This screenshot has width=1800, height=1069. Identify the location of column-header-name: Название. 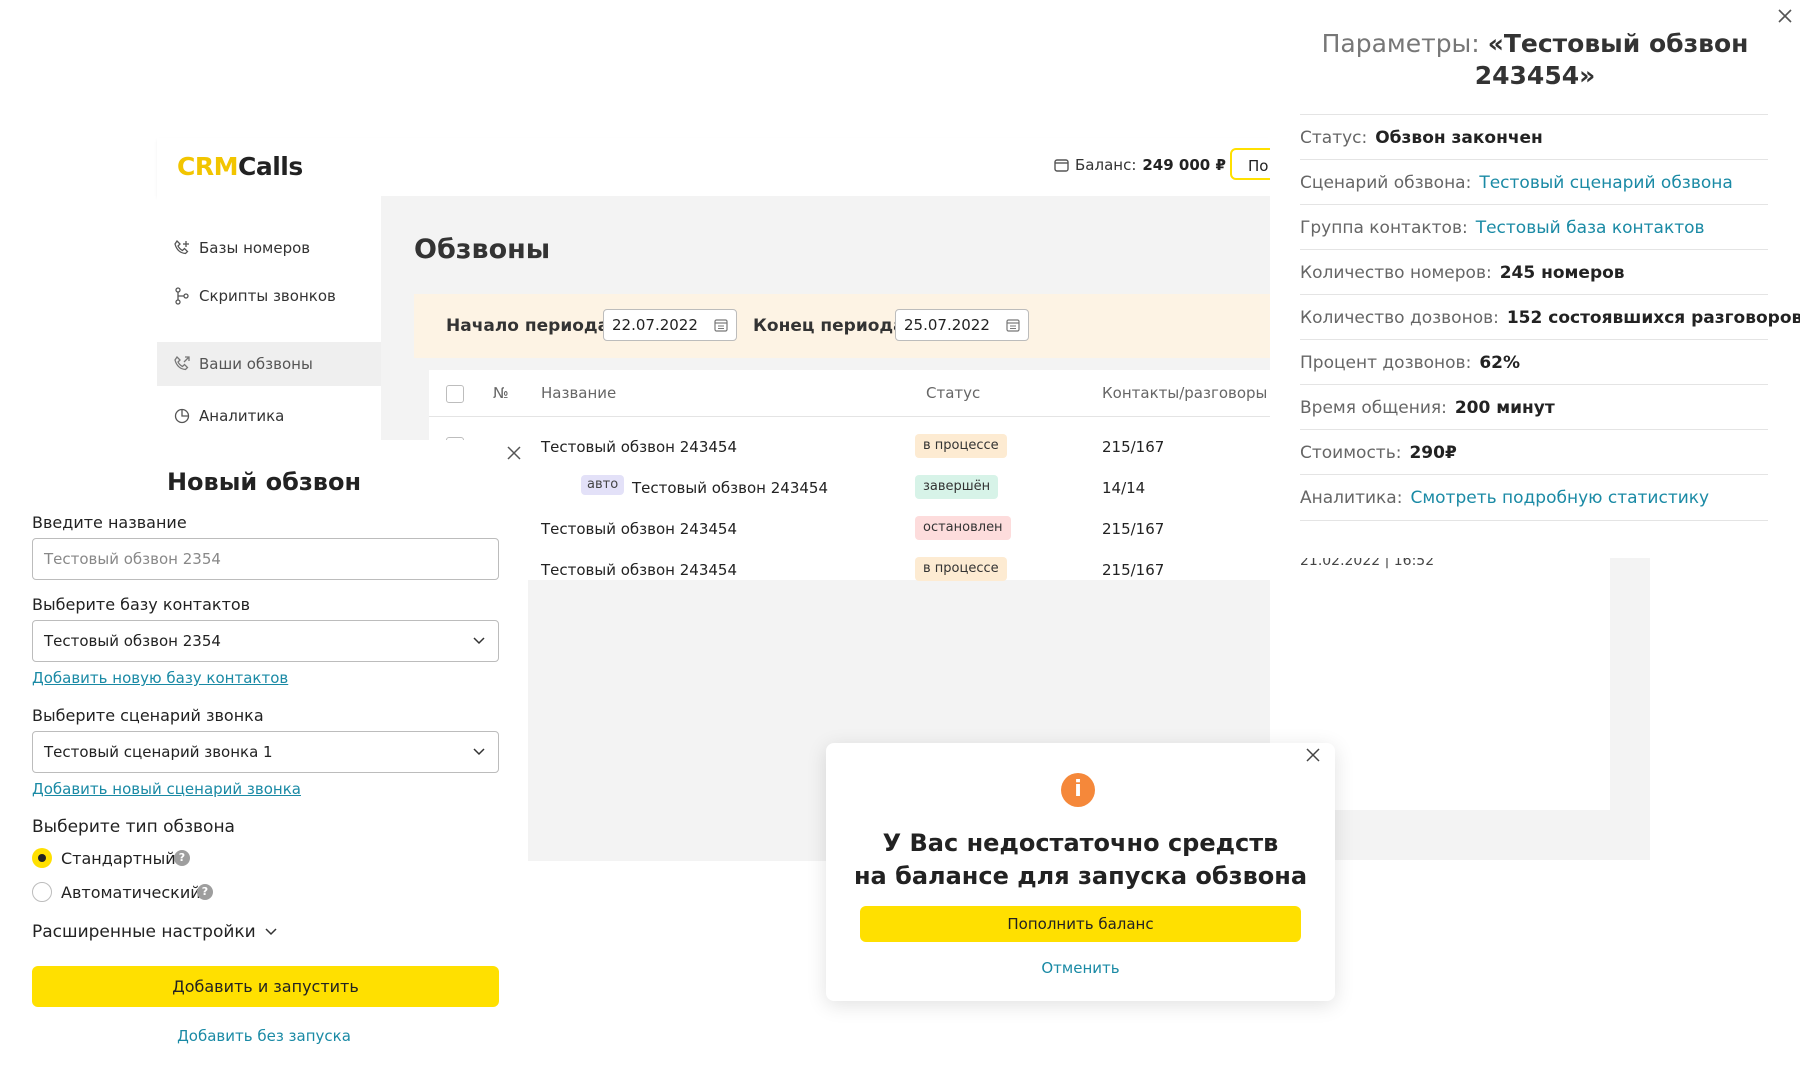
(579, 393).